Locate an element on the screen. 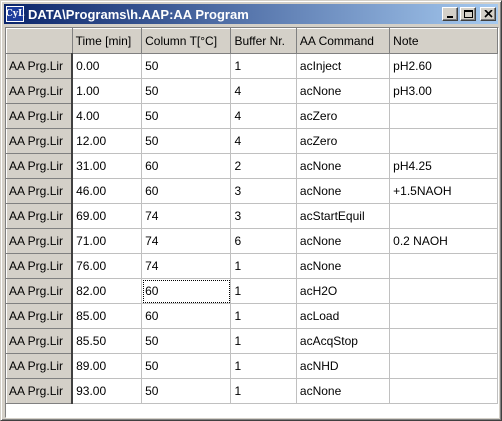  buffer-column-header: Buffer Nr. is located at coordinates (263, 41).